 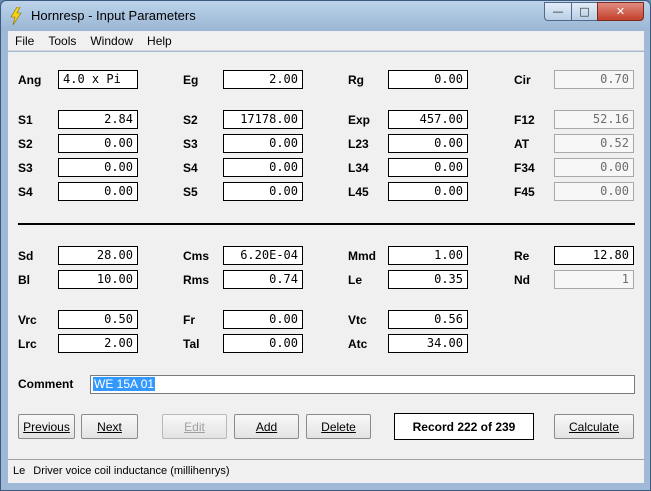 What do you see at coordinates (594, 119) in the screenshot?
I see `field-f12: 52.16` at bounding box center [594, 119].